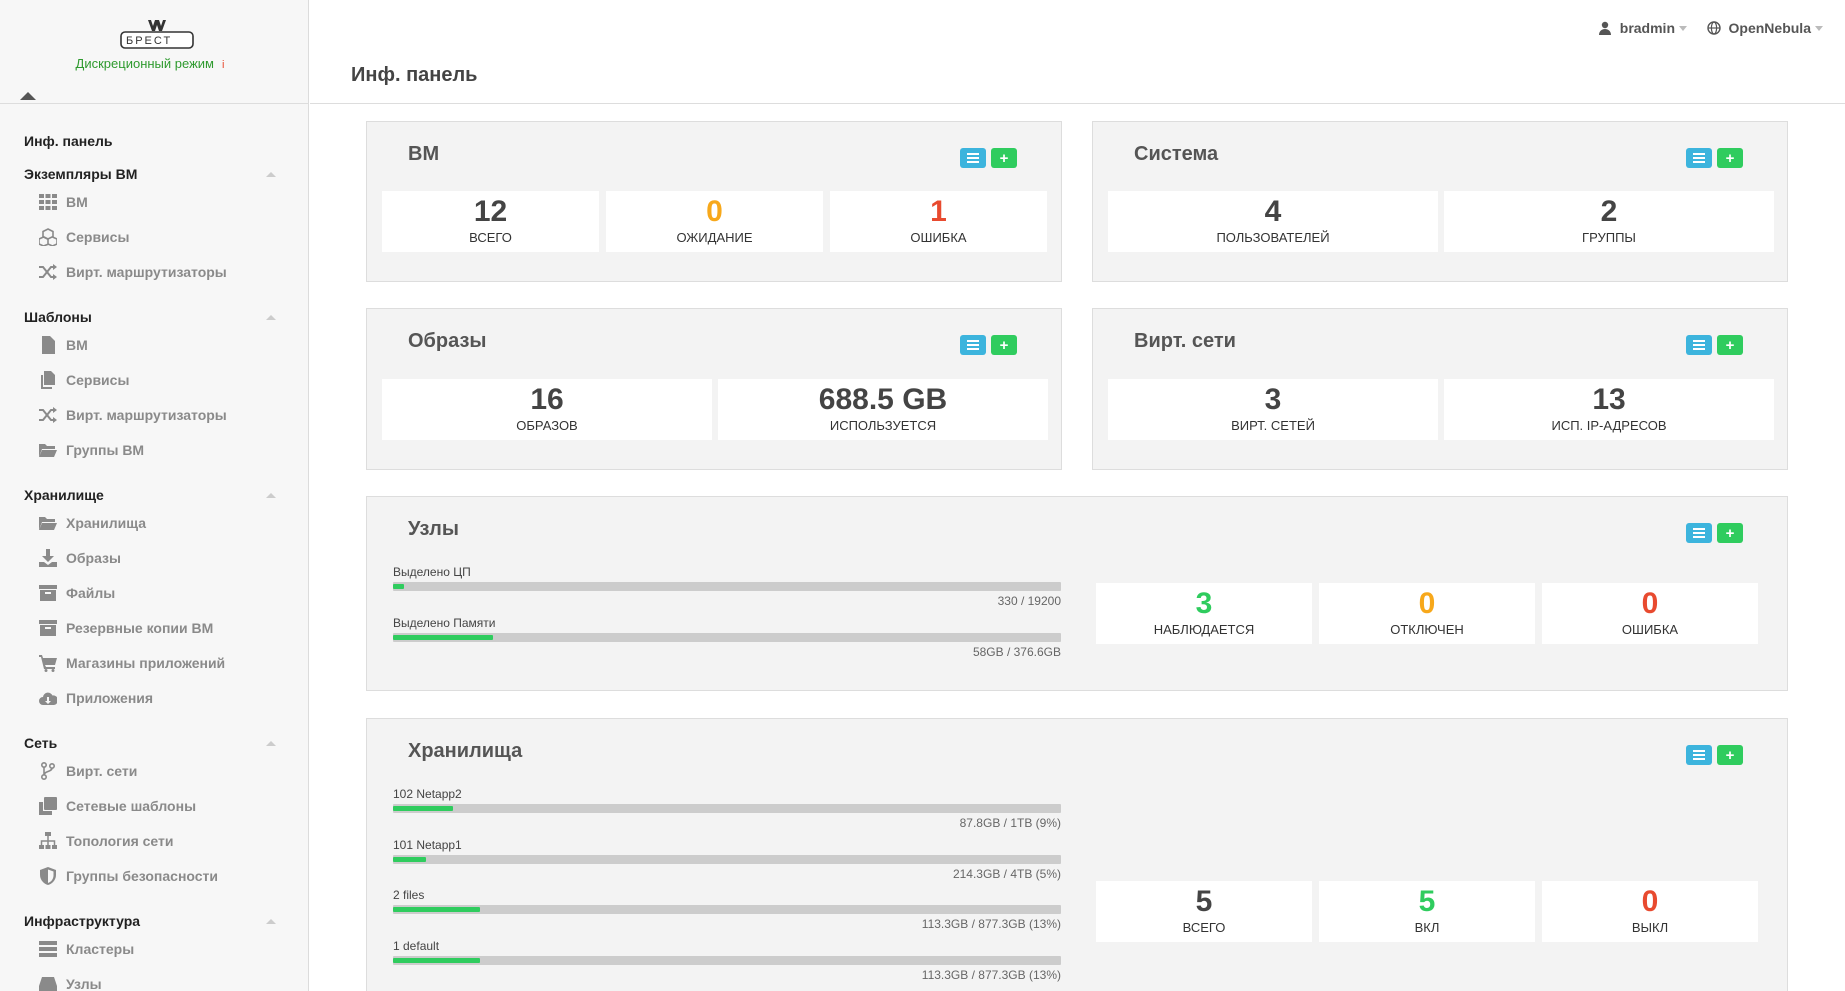 This screenshot has width=1845, height=991. What do you see at coordinates (48, 771) in the screenshot?
I see `code-fork-icon` at bounding box center [48, 771].